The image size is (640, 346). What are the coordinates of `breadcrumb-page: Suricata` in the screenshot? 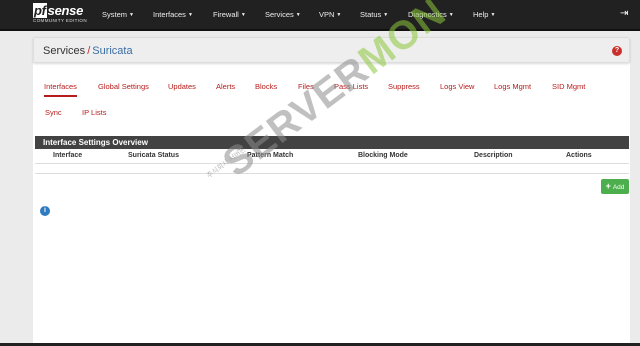 It's located at (112, 51).